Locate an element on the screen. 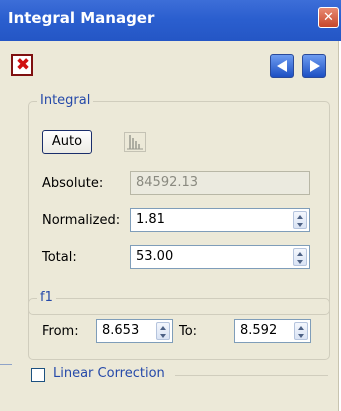  previous-integral-button is located at coordinates (282, 66).